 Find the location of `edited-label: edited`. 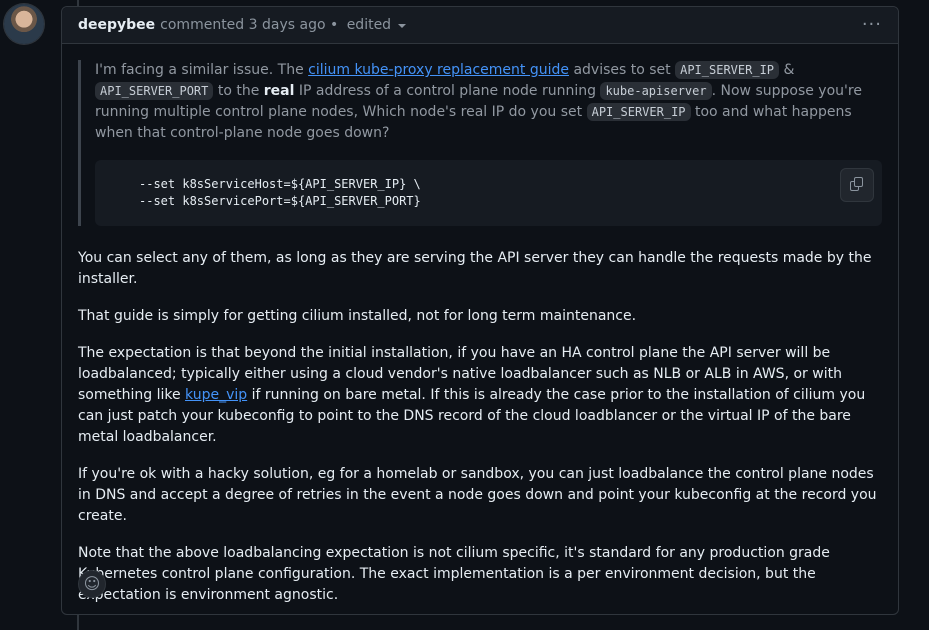

edited-label: edited is located at coordinates (369, 25).